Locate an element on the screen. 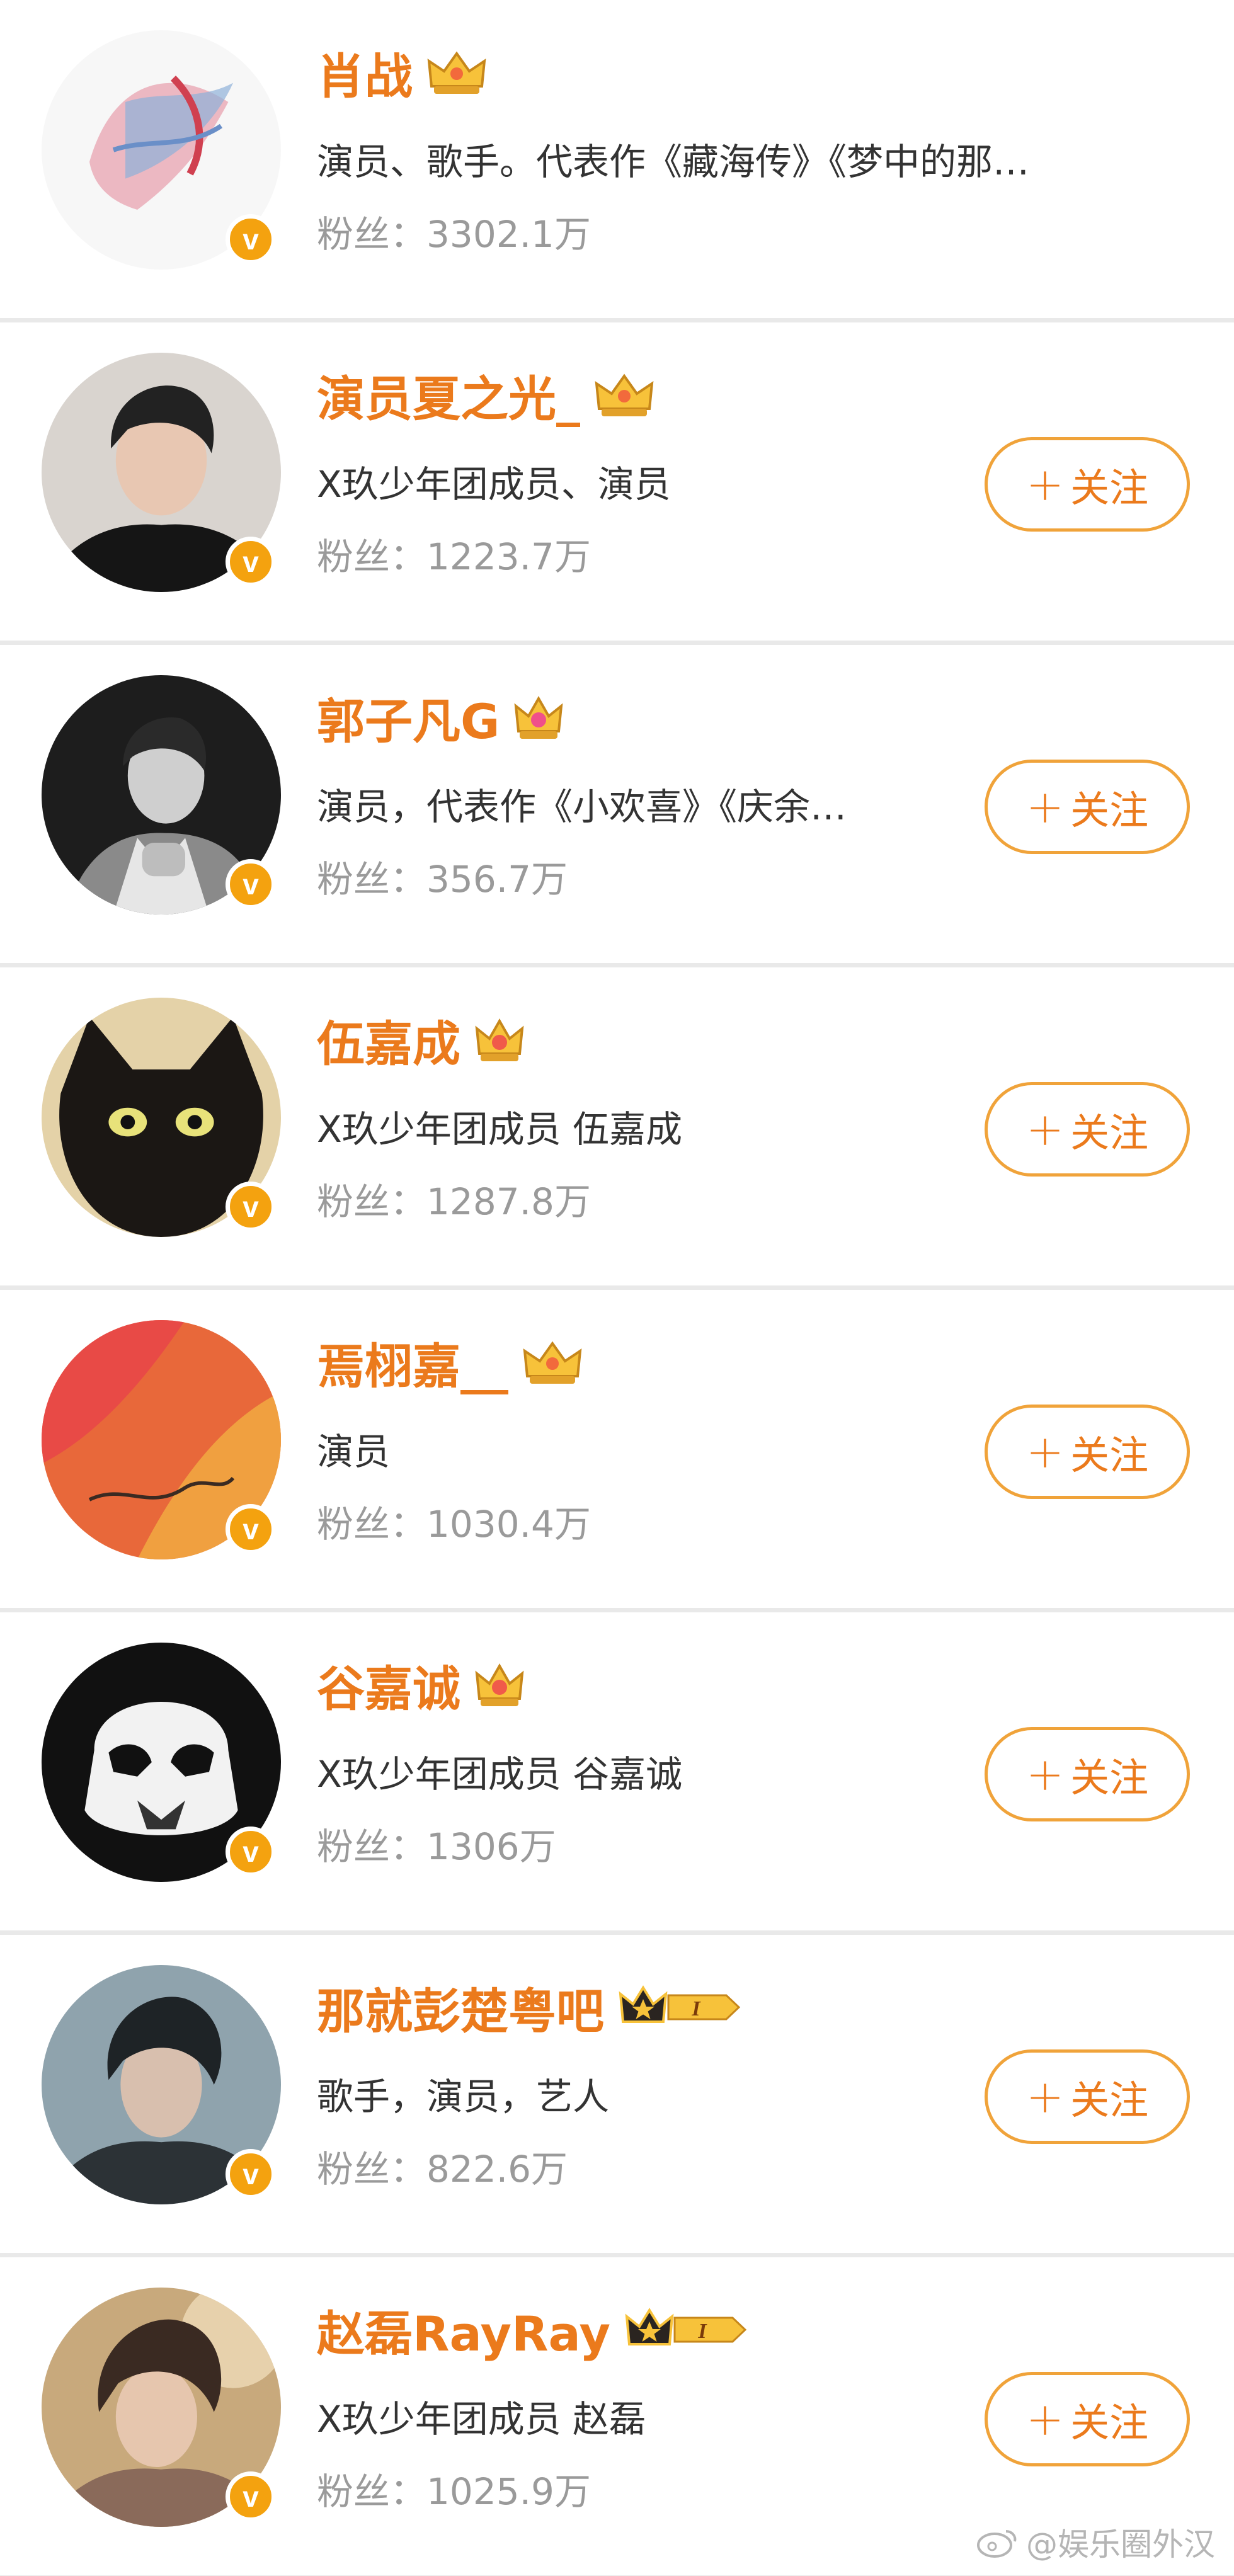 The width and height of the screenshot is (1234, 2576). fans-count: 粉丝：1025.9万 is located at coordinates (454, 2488).